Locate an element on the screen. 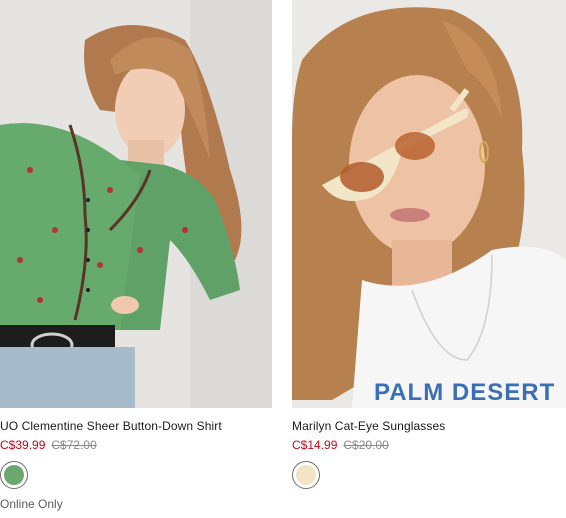  online-only-badge: Online Only is located at coordinates (31, 504).